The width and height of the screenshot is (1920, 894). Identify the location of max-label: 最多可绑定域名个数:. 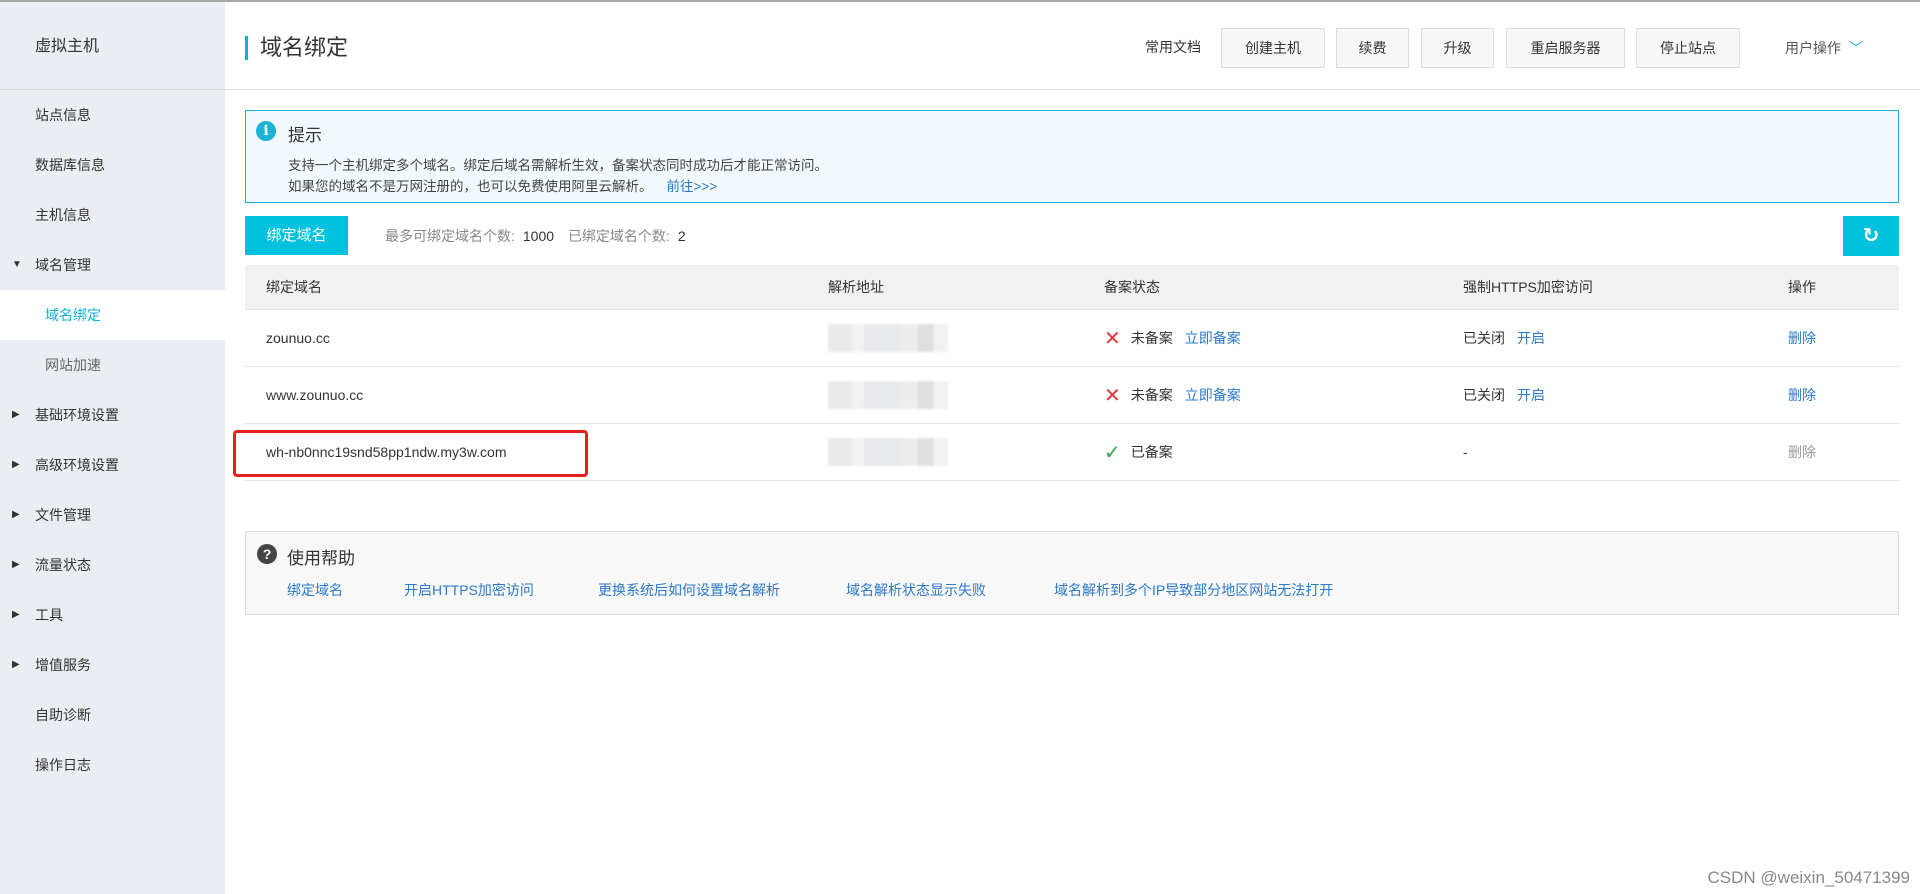
(450, 236).